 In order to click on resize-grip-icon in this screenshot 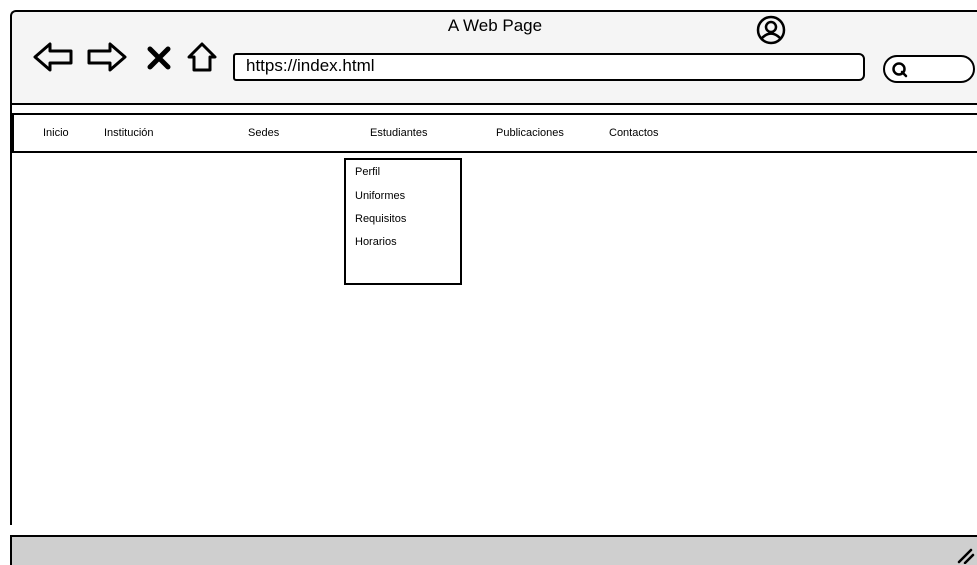, I will do `click(965, 555)`.